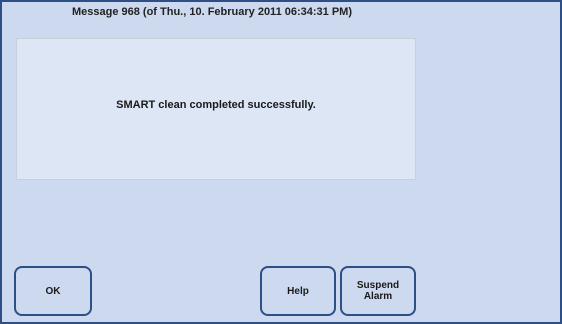  I want to click on help-button: Help, so click(298, 291).